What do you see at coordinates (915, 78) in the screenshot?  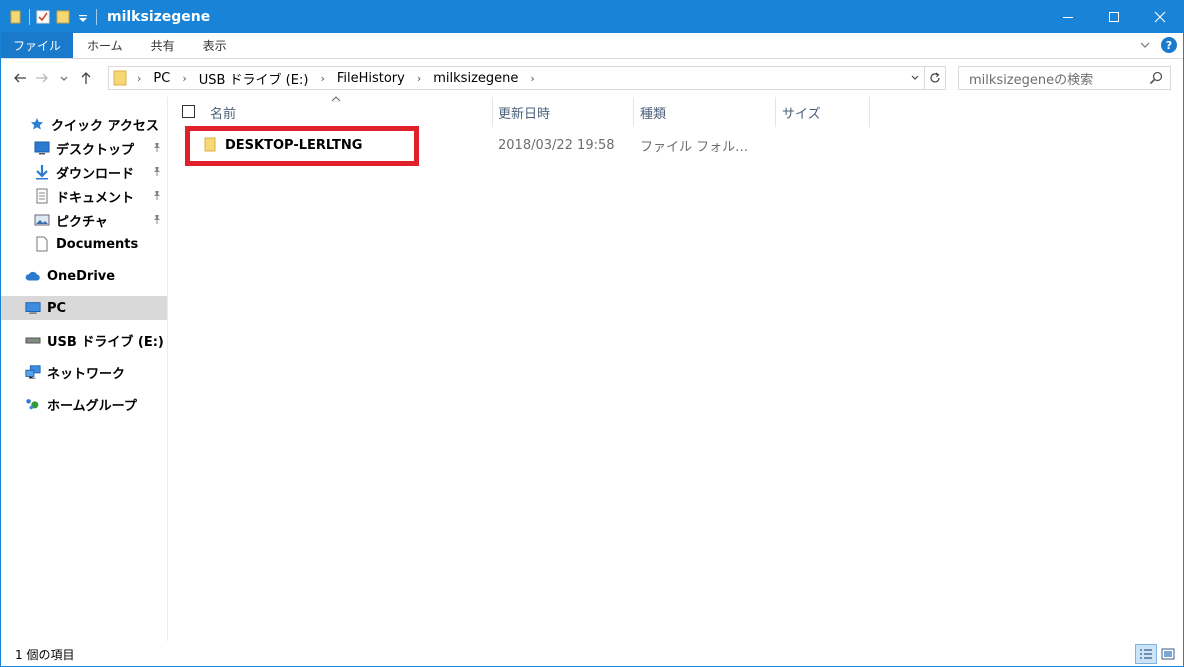 I see `address-dropdown-button` at bounding box center [915, 78].